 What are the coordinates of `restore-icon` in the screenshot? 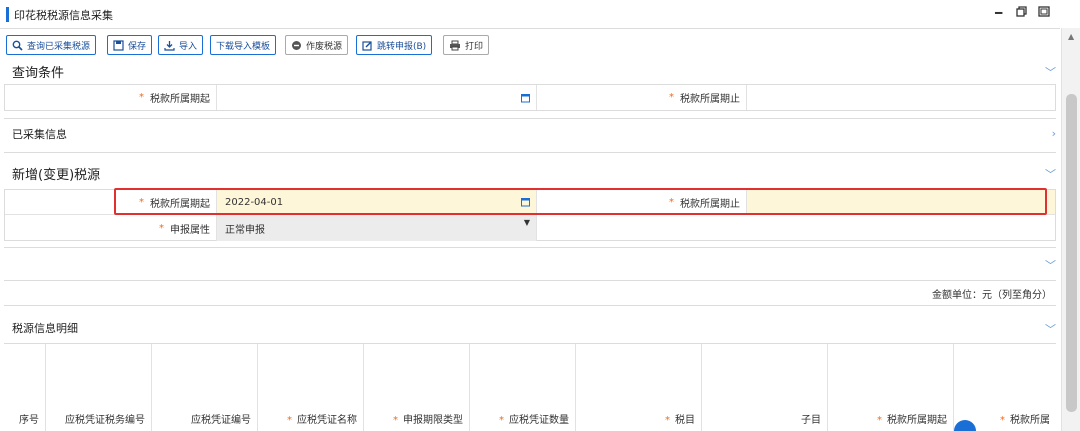 It's located at (1021, 13).